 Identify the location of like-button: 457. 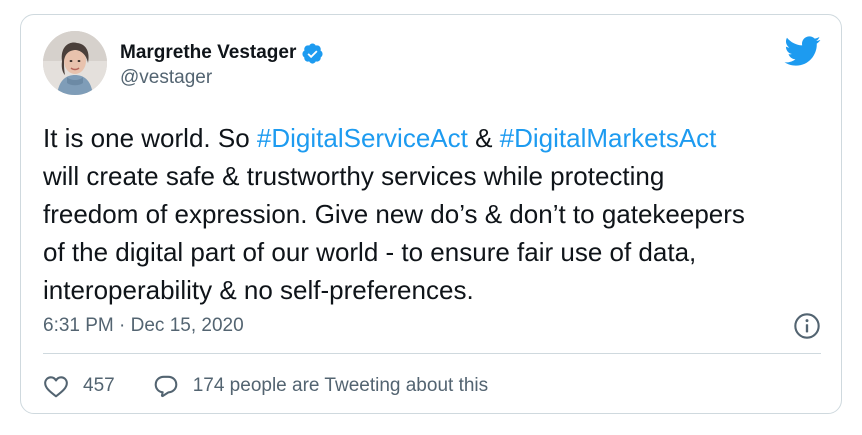
(79, 386).